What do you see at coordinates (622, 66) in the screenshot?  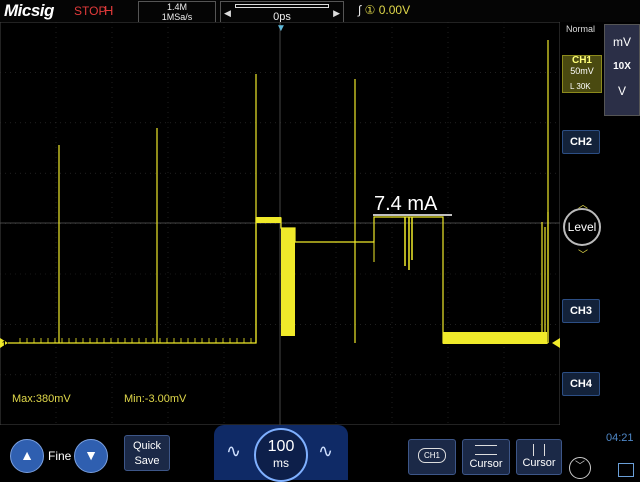 I see `probe-ratio: 10X` at bounding box center [622, 66].